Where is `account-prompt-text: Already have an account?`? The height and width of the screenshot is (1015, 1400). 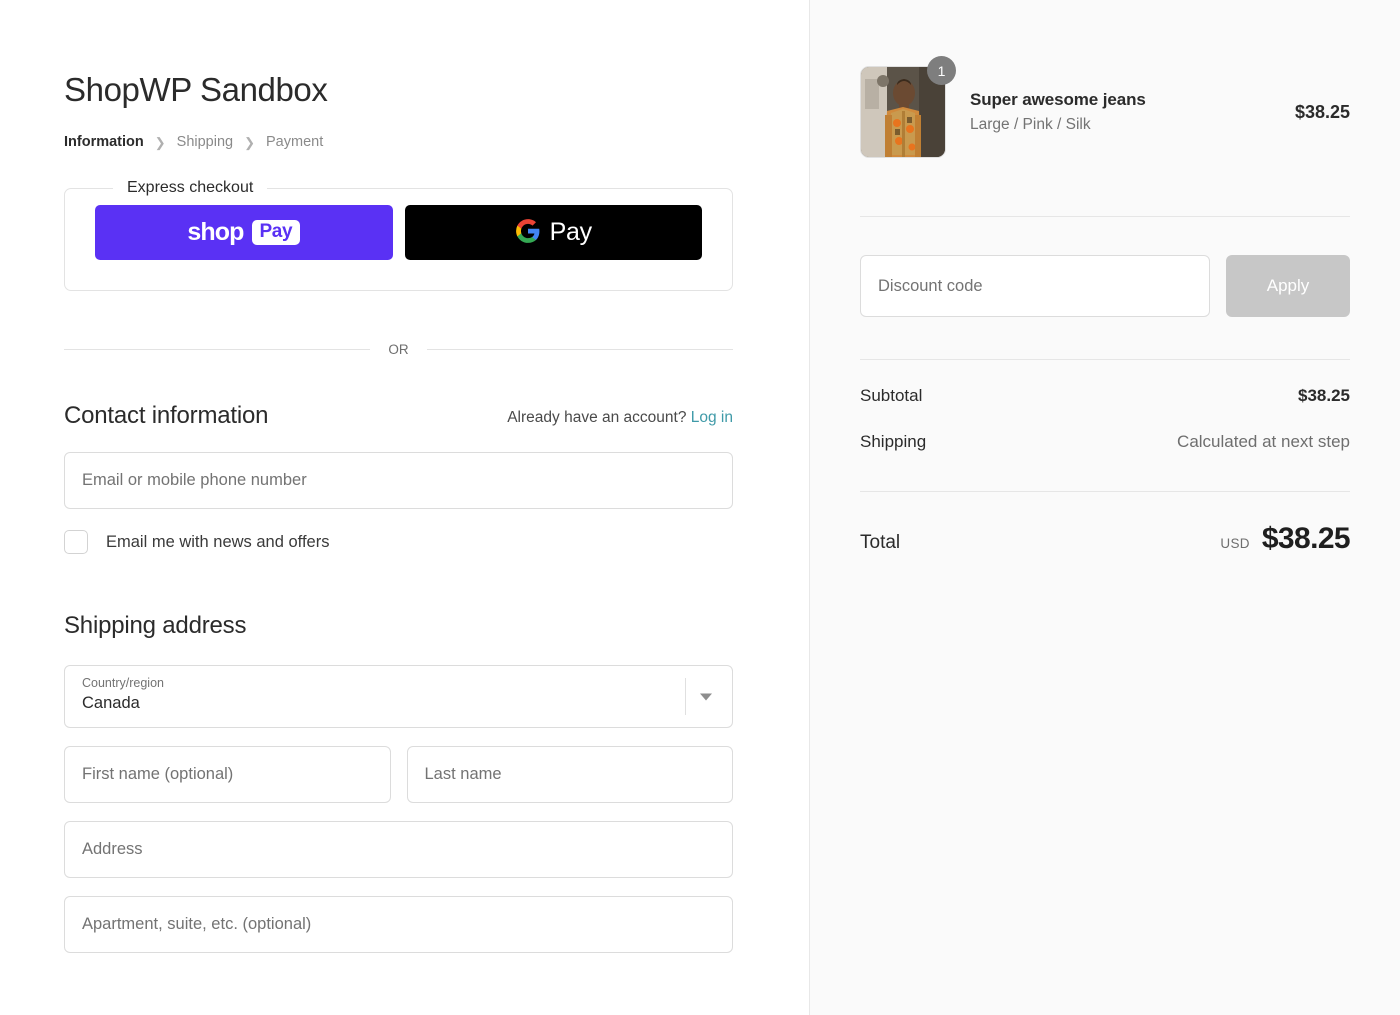 account-prompt-text: Already have an account? is located at coordinates (597, 418).